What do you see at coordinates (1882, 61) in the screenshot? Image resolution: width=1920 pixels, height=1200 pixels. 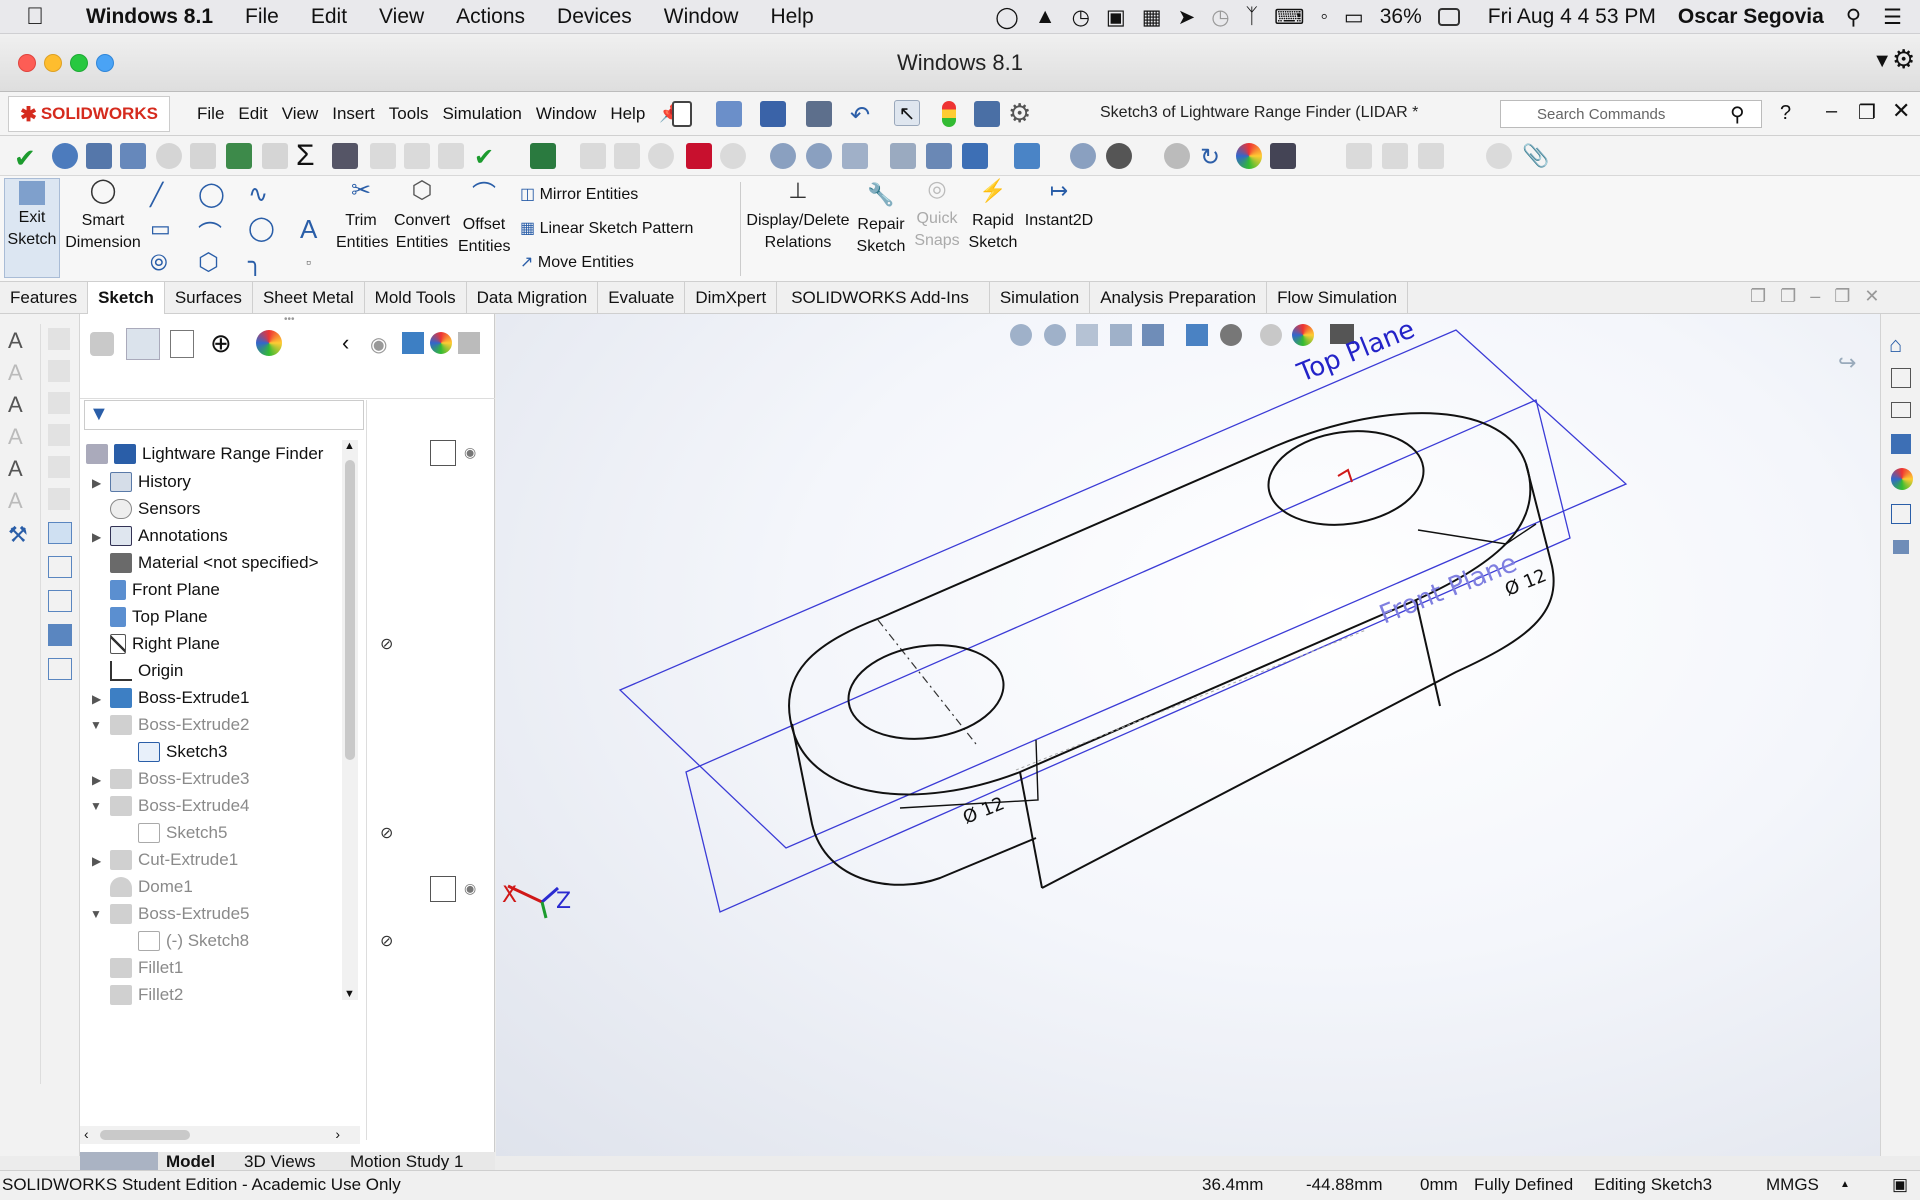 I see `window-dropdown-icon: ▼` at bounding box center [1882, 61].